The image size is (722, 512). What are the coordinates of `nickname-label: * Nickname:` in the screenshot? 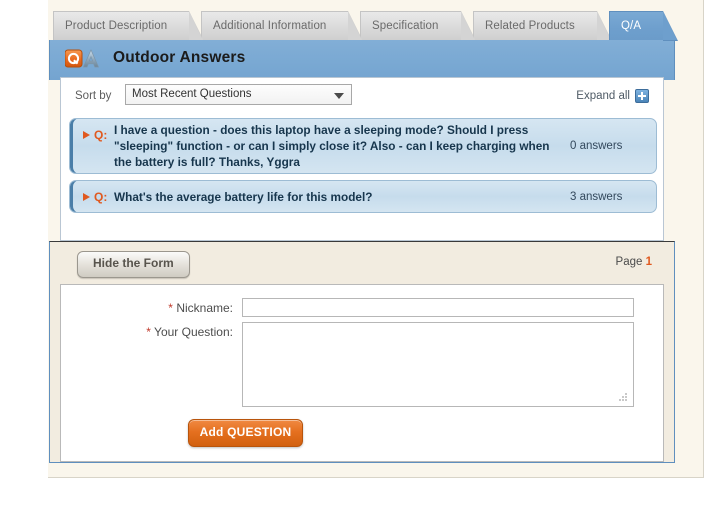 It's located at (147, 308).